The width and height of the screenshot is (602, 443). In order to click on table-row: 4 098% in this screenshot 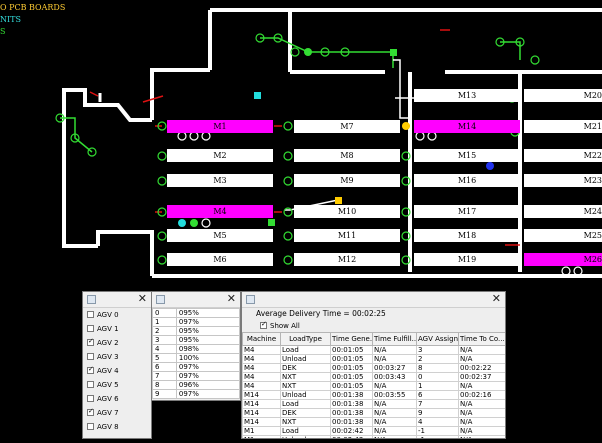, I will do `click(196, 349)`.